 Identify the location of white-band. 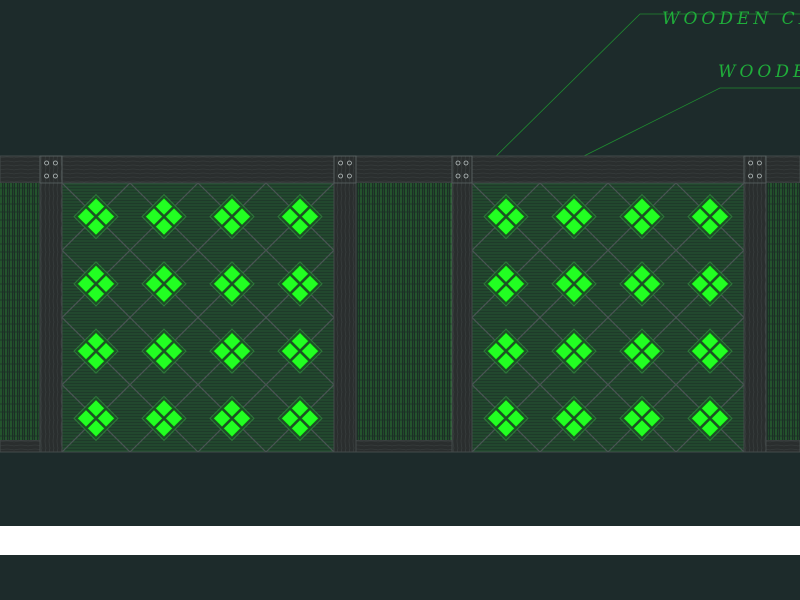
(400, 540).